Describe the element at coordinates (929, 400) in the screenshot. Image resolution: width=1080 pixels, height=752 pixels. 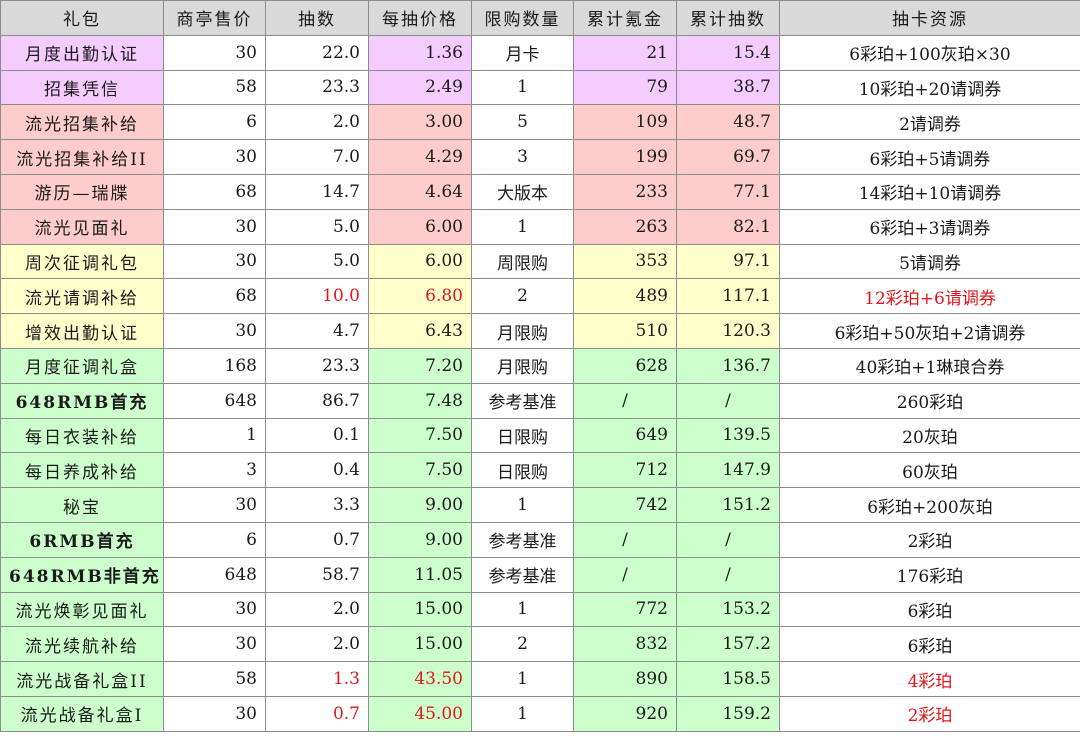
I see `draw-resources-cell: 260彩珀` at that location.